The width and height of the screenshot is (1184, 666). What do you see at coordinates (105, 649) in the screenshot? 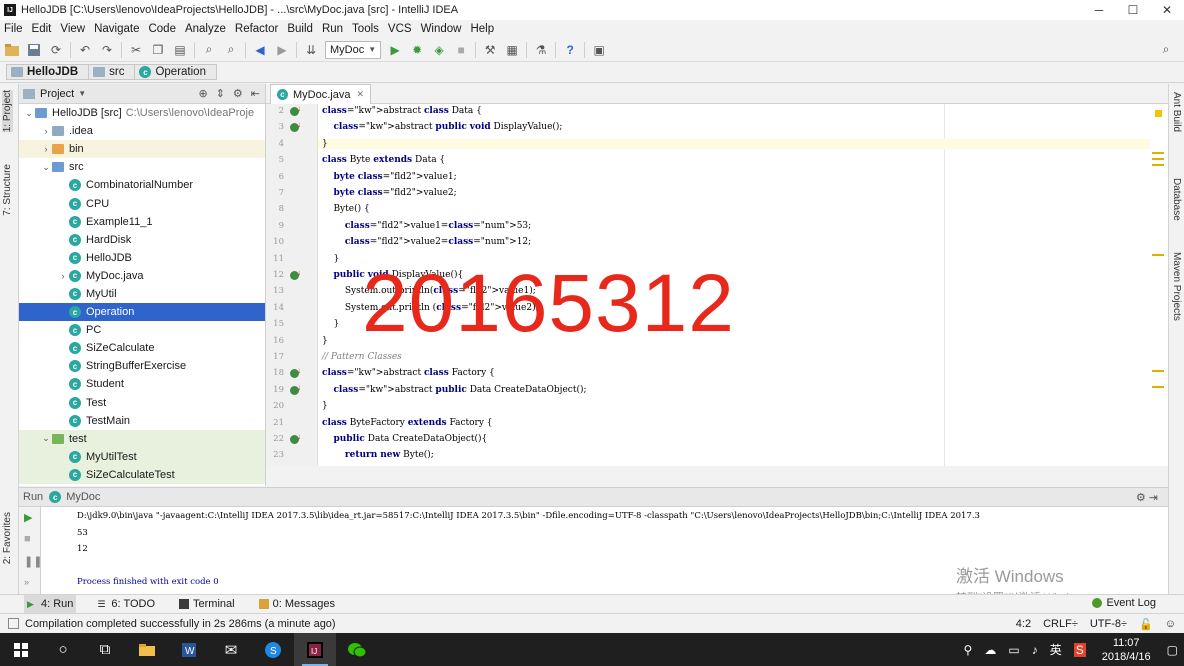
I see `task-view-icon: ⧉` at bounding box center [105, 649].